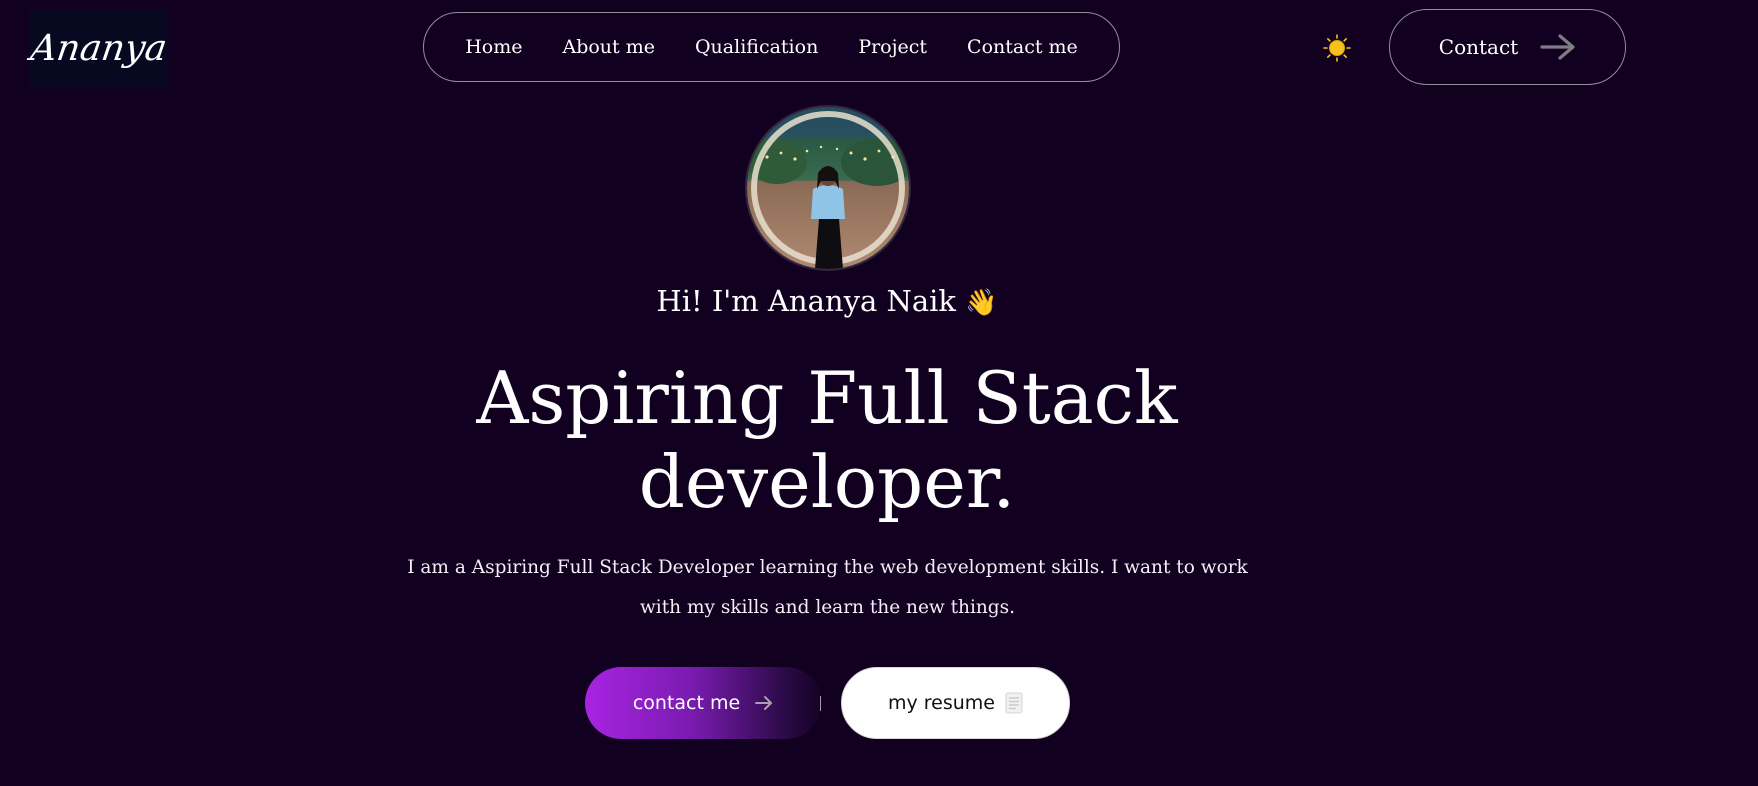 This screenshot has width=1758, height=786. What do you see at coordinates (608, 47) in the screenshot?
I see `nav-item-about: About me` at bounding box center [608, 47].